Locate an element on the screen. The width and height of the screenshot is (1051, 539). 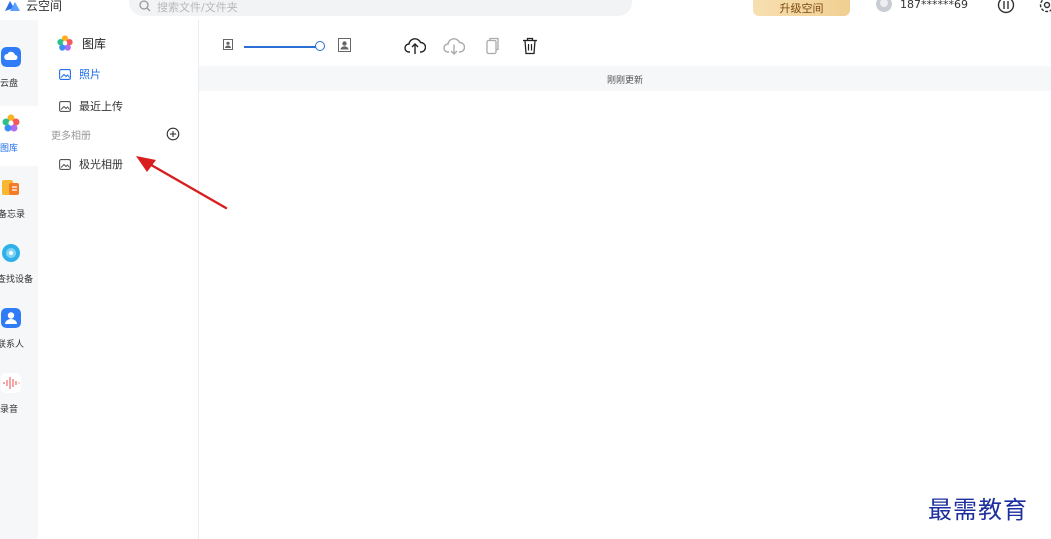
avatar is located at coordinates (884, 6).